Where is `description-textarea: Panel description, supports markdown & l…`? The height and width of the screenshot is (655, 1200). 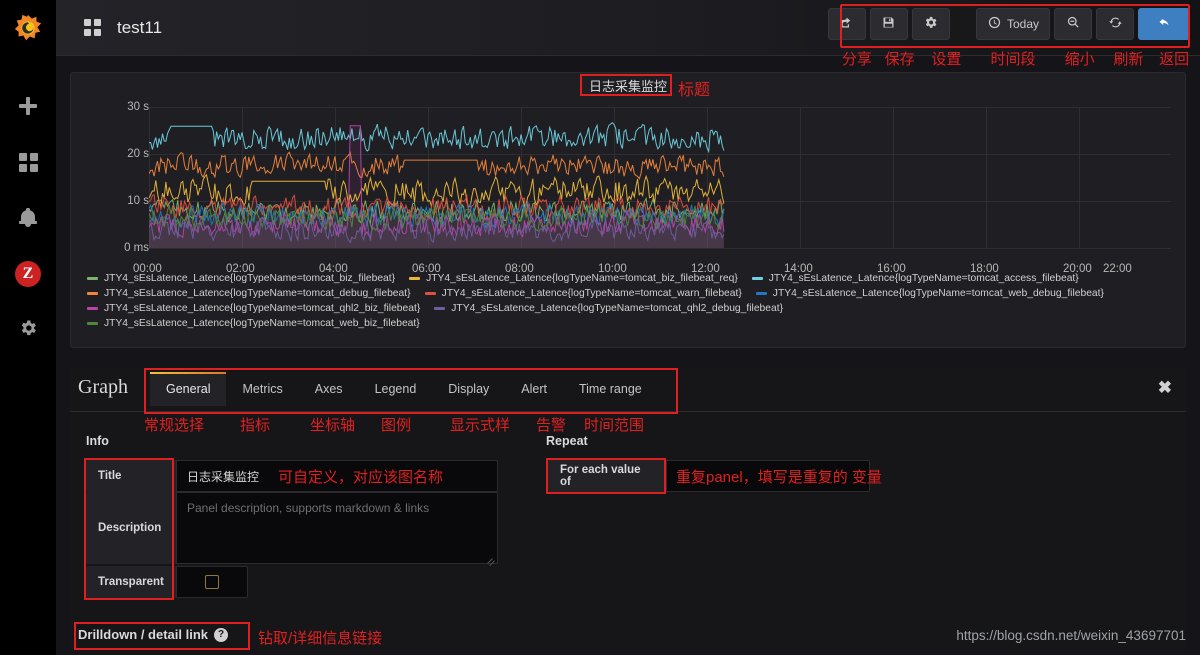
description-textarea: Panel description, supports markdown & l… is located at coordinates (337, 528).